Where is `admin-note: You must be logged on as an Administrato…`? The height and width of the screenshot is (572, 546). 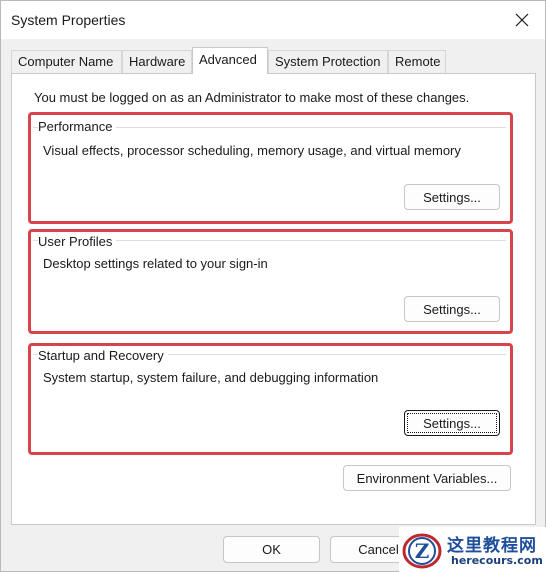 admin-note: You must be logged on as an Administrato… is located at coordinates (252, 97).